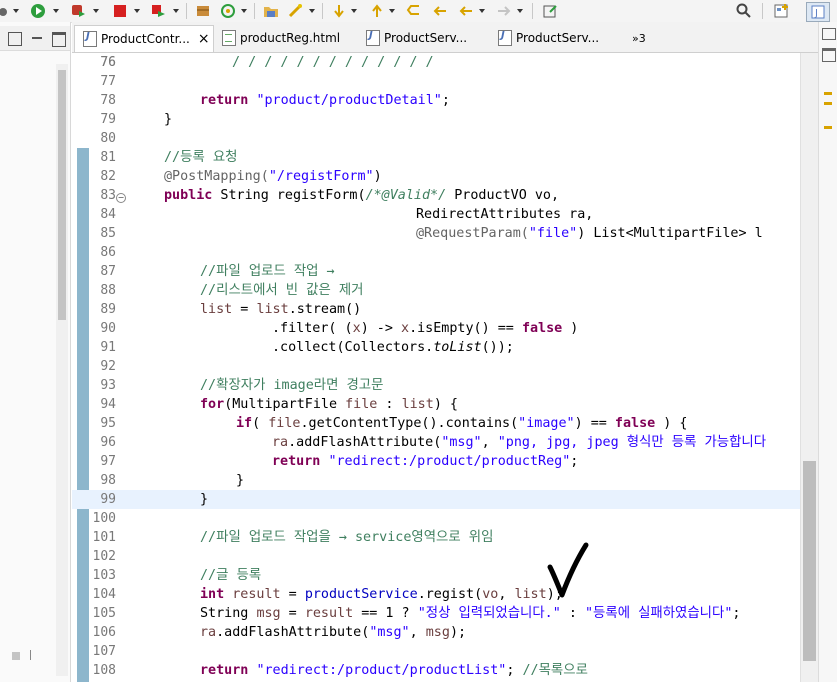  Describe the element at coordinates (104, 537) in the screenshot. I see `line-number: 101` at that location.